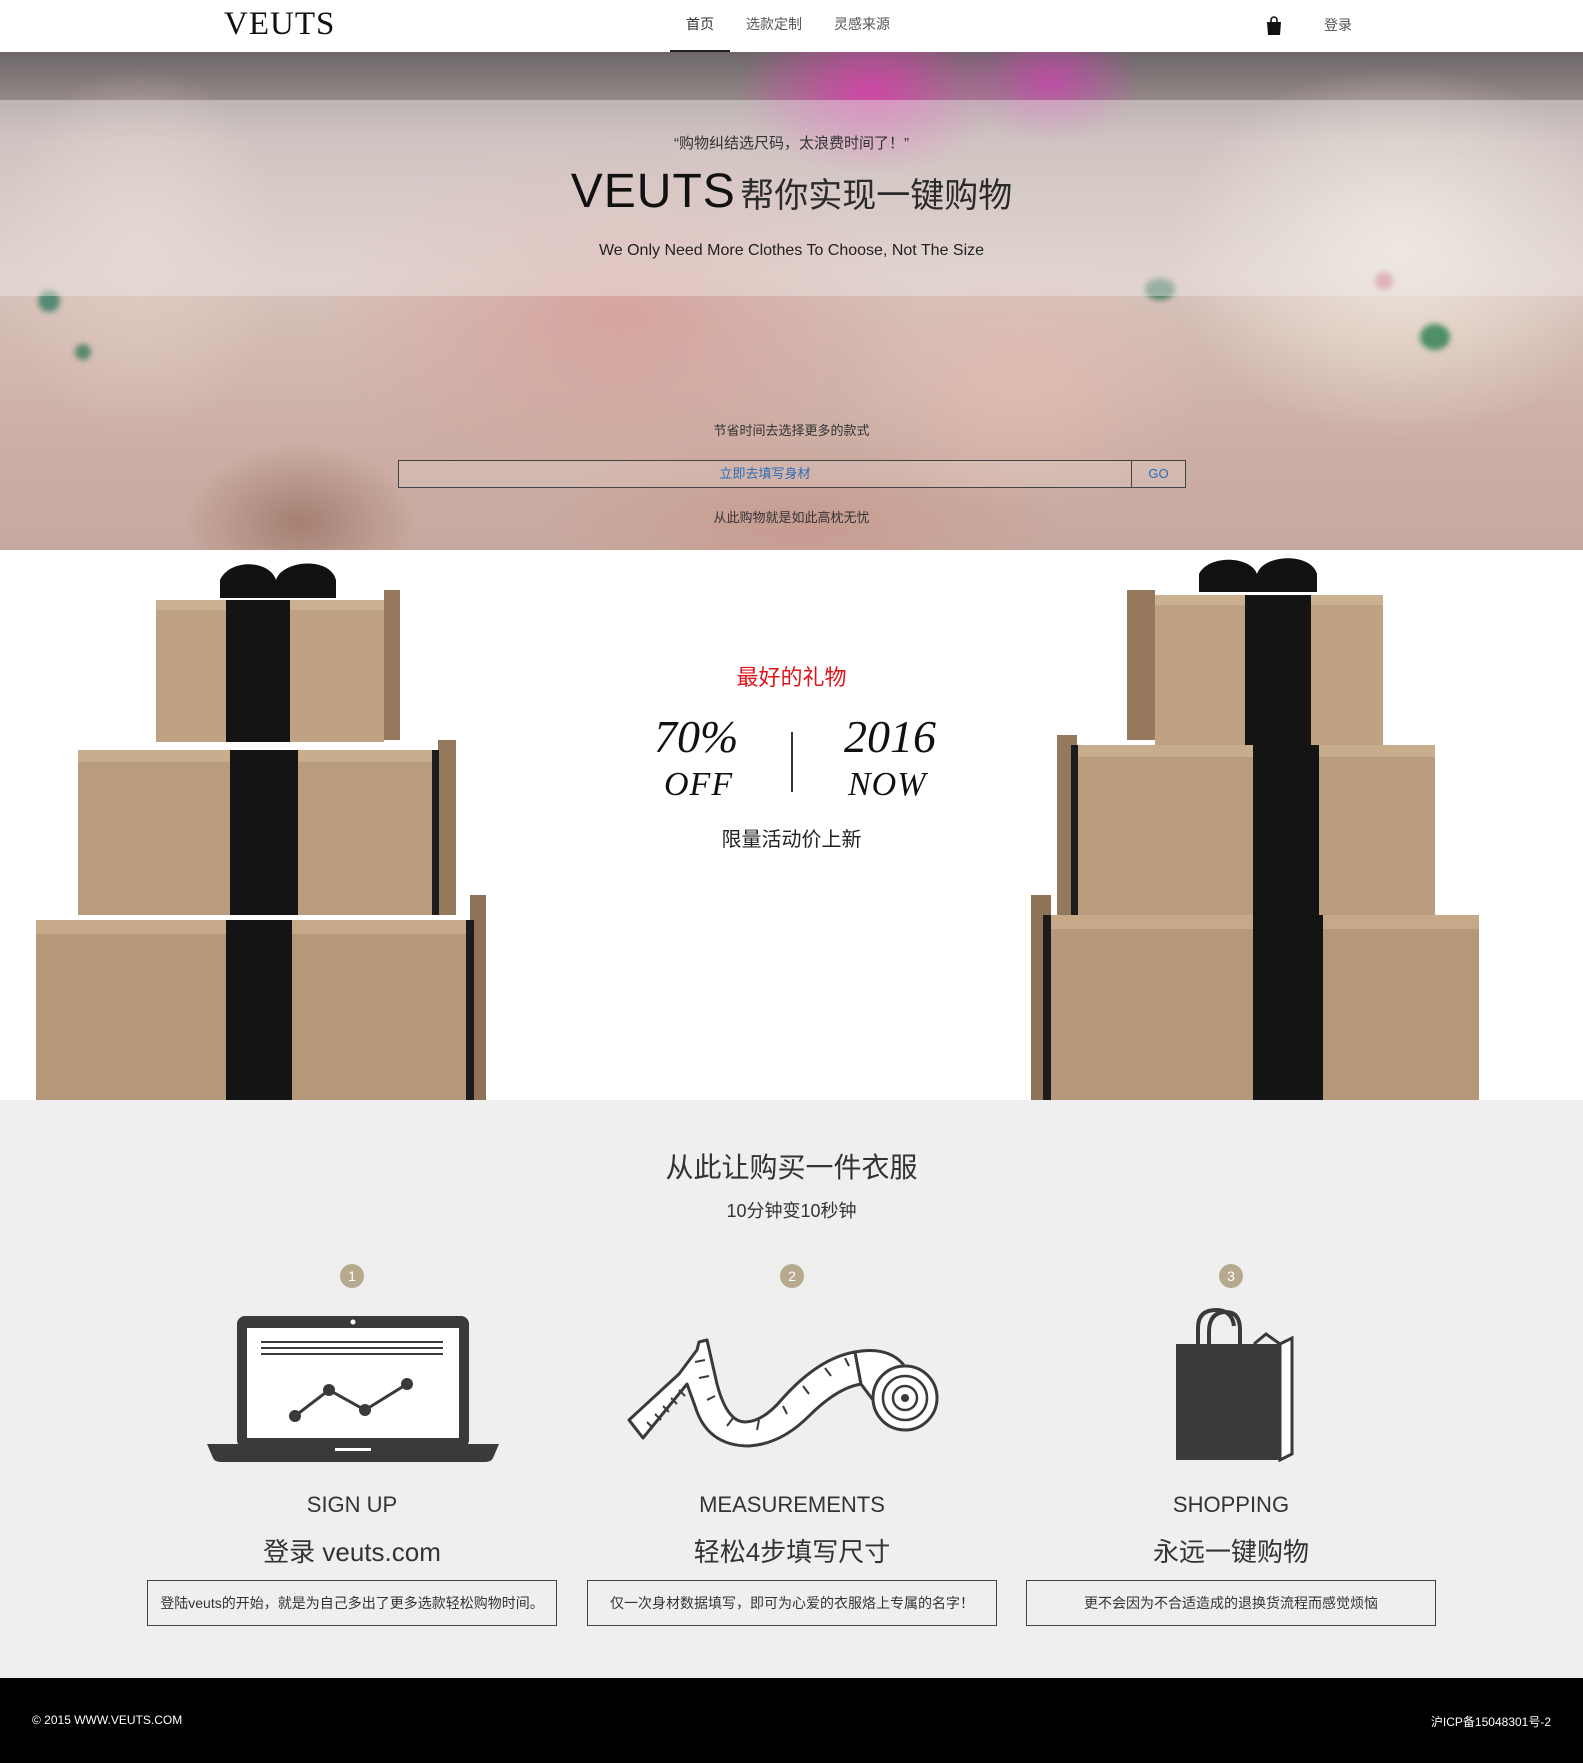  What do you see at coordinates (352, 1504) in the screenshot?
I see `step-title-en: SIGN UP` at bounding box center [352, 1504].